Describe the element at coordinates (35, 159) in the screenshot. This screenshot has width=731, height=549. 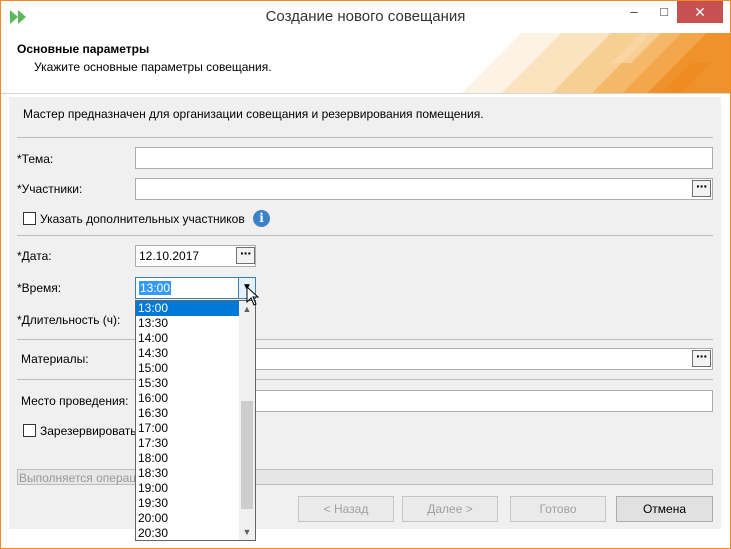
I see `topic-label: *Тема:` at that location.